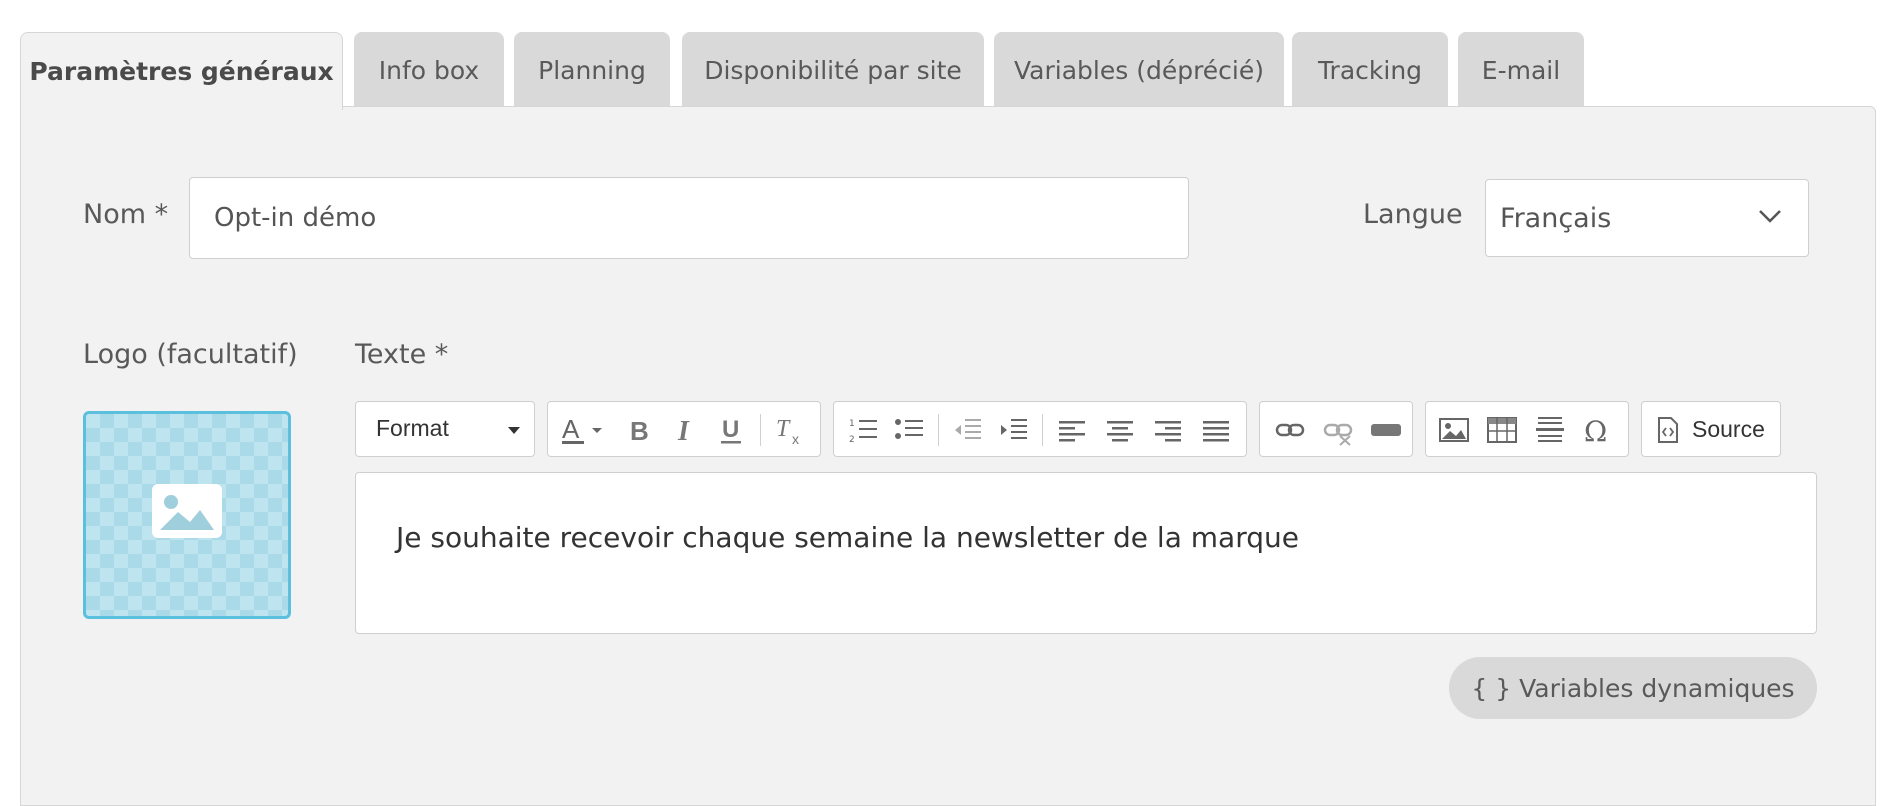 This screenshot has width=1896, height=806. Describe the element at coordinates (689, 218) in the screenshot. I see `name-input: Opt-in démo` at that location.